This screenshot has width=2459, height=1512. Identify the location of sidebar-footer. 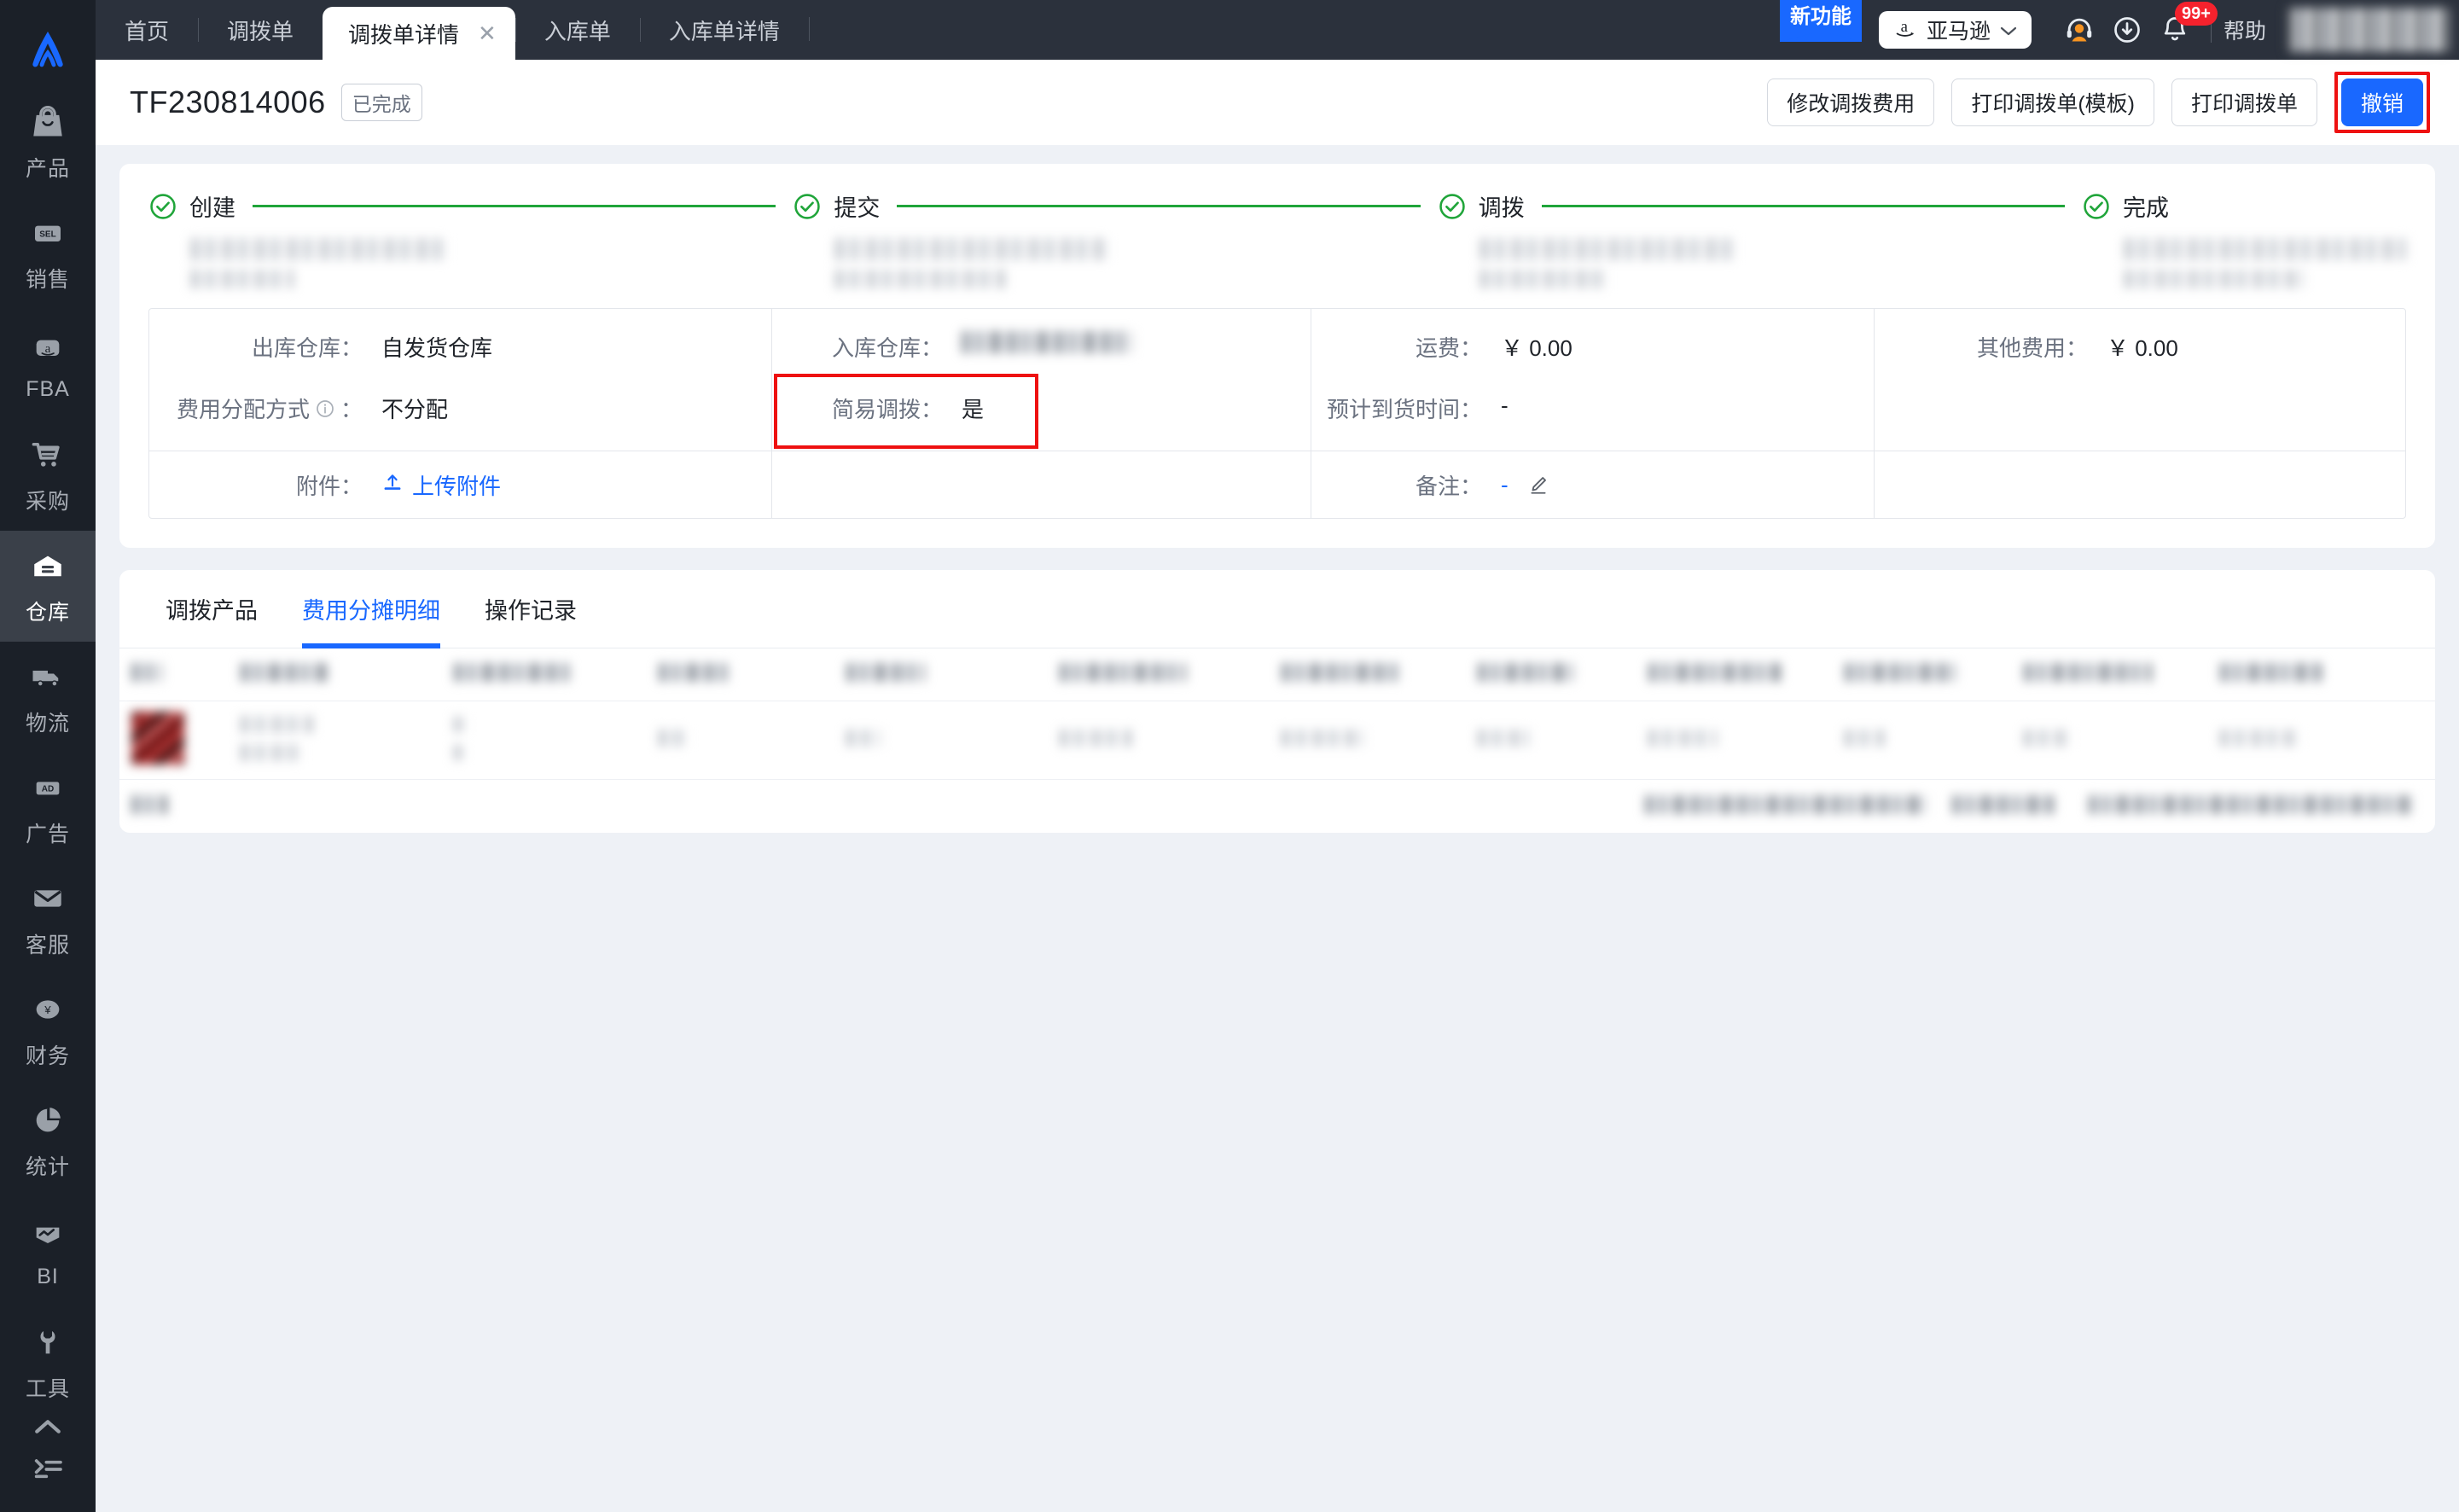
(48, 1465).